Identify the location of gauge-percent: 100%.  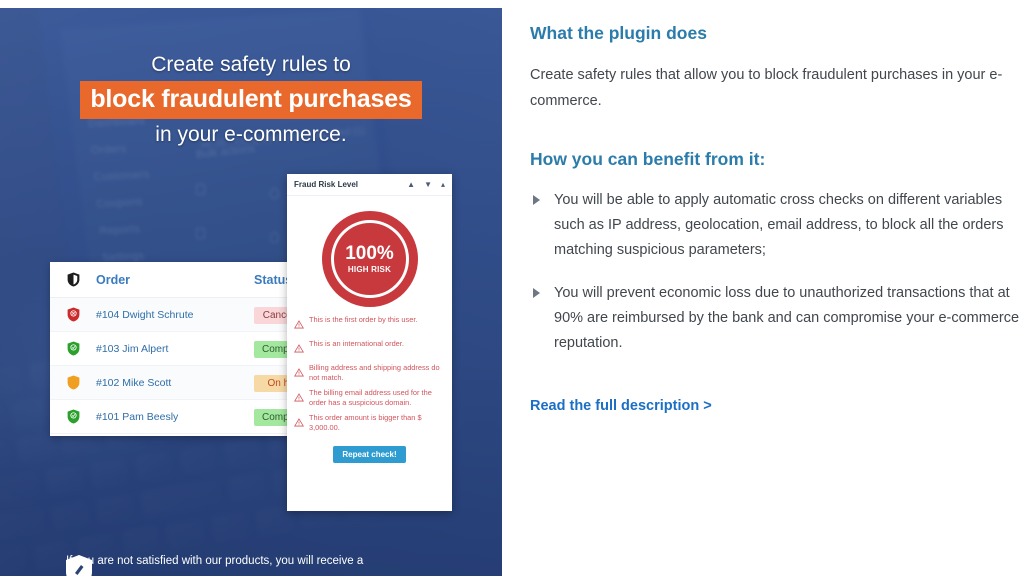
(369, 253).